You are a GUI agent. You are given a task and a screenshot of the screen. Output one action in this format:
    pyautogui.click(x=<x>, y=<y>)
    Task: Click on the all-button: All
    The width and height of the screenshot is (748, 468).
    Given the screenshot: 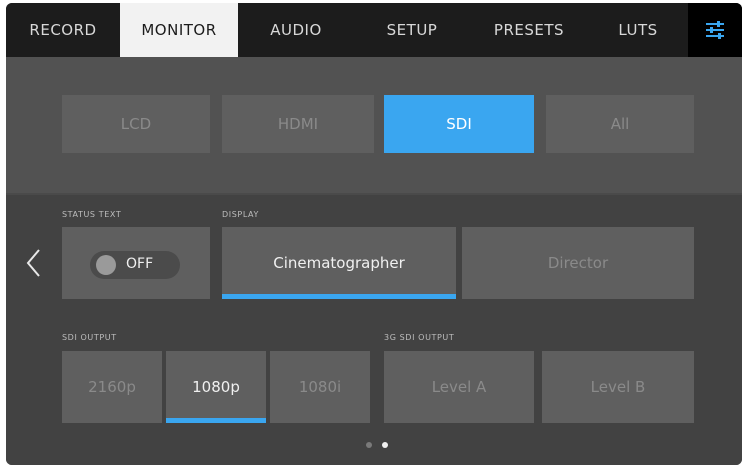 What is the action you would take?
    pyautogui.click(x=620, y=124)
    